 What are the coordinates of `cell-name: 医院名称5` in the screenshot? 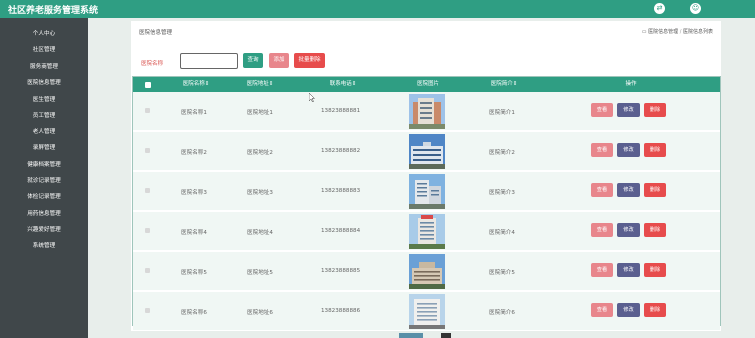 It's located at (194, 273).